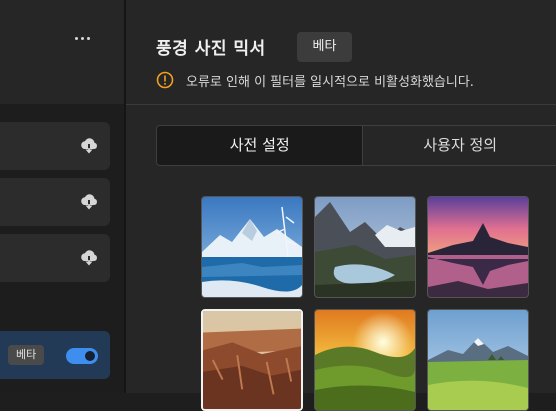 This screenshot has width=556, height=411. I want to click on canyon-image, so click(252, 360).